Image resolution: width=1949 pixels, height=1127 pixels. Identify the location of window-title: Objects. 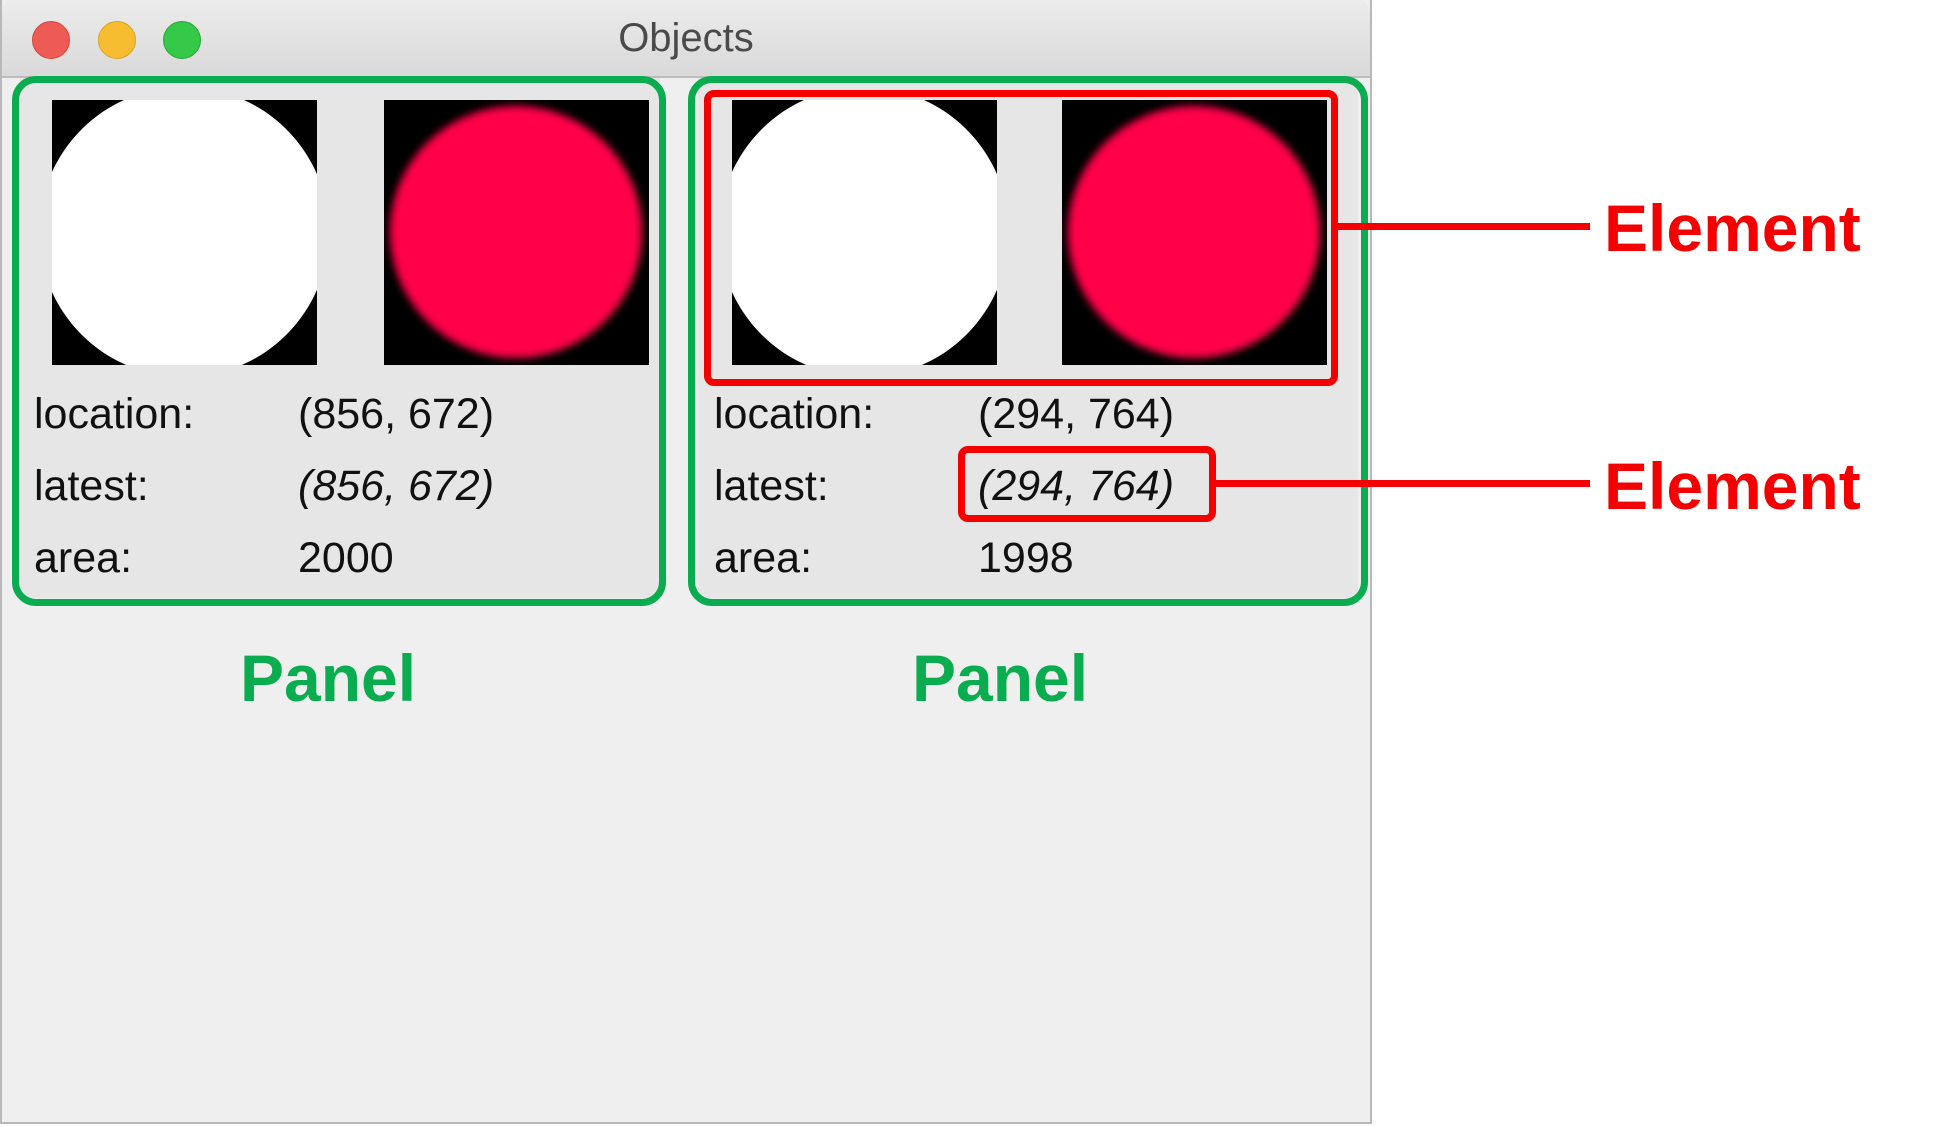
(686, 38).